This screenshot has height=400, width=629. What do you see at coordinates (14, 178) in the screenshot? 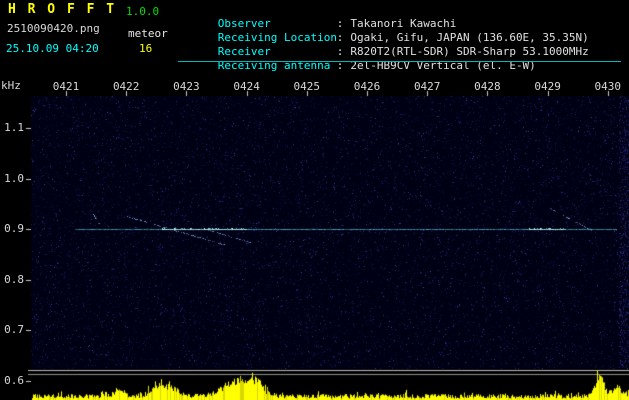
I see `y-tick-label: 1.0` at bounding box center [14, 178].